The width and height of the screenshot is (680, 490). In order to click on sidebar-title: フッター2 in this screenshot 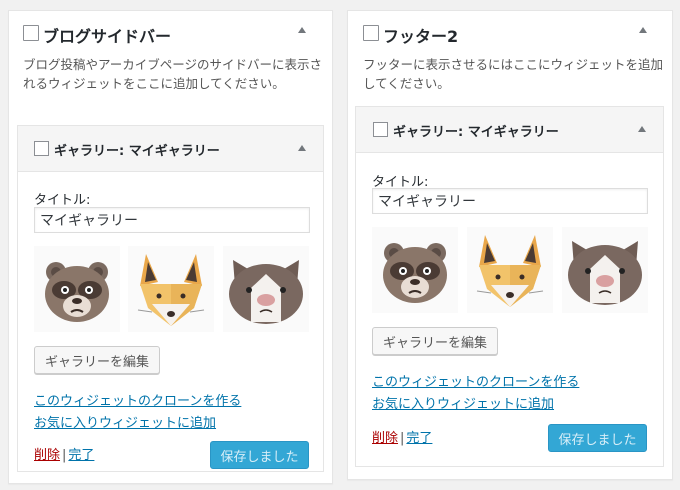, I will do `click(421, 36)`.